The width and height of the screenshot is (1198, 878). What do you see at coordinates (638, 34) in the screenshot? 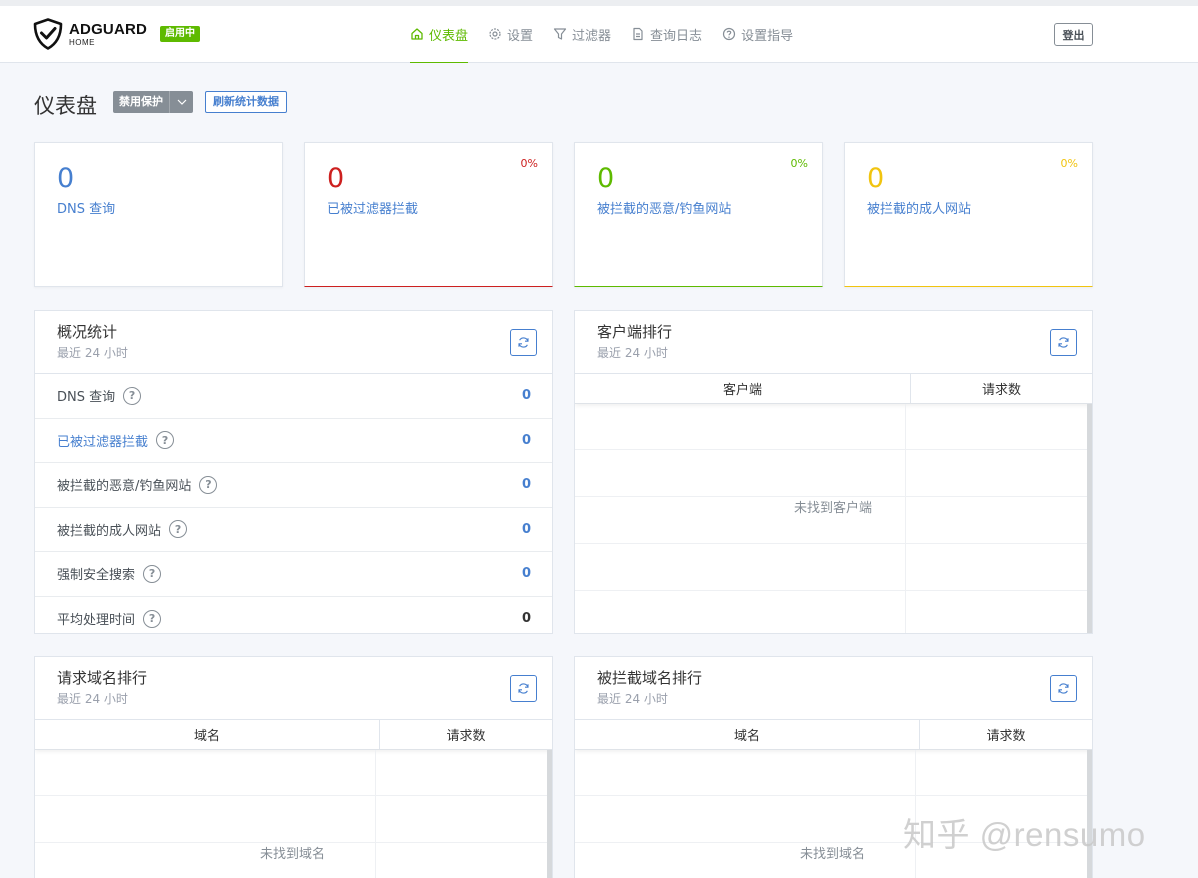
I see `document-icon` at bounding box center [638, 34].